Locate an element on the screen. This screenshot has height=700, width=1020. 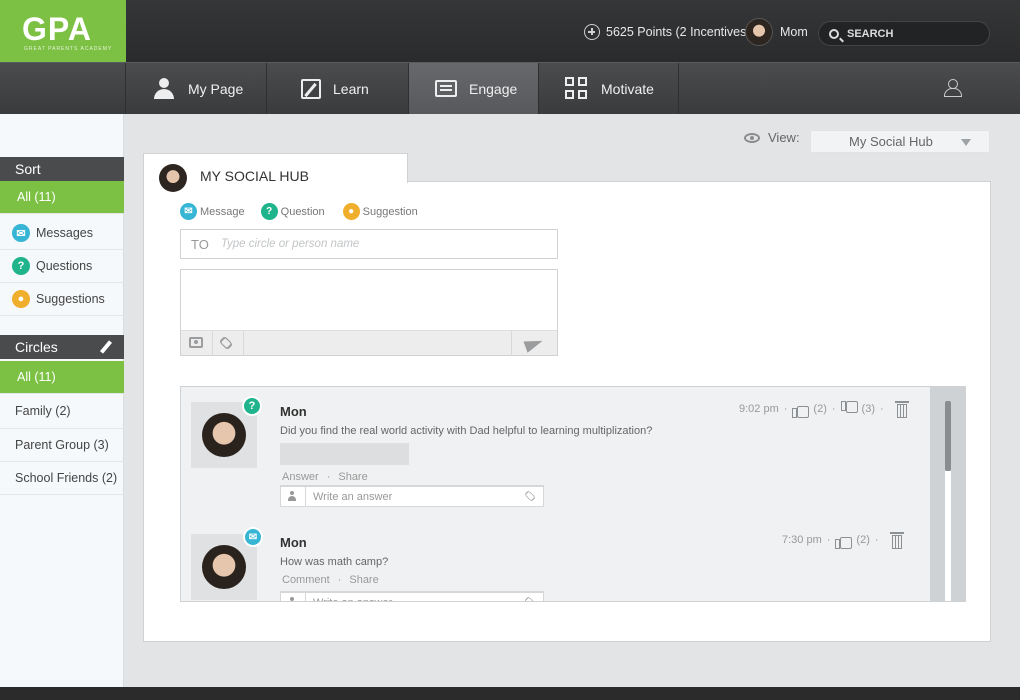
comment-link: Comment is located at coordinates (306, 580).